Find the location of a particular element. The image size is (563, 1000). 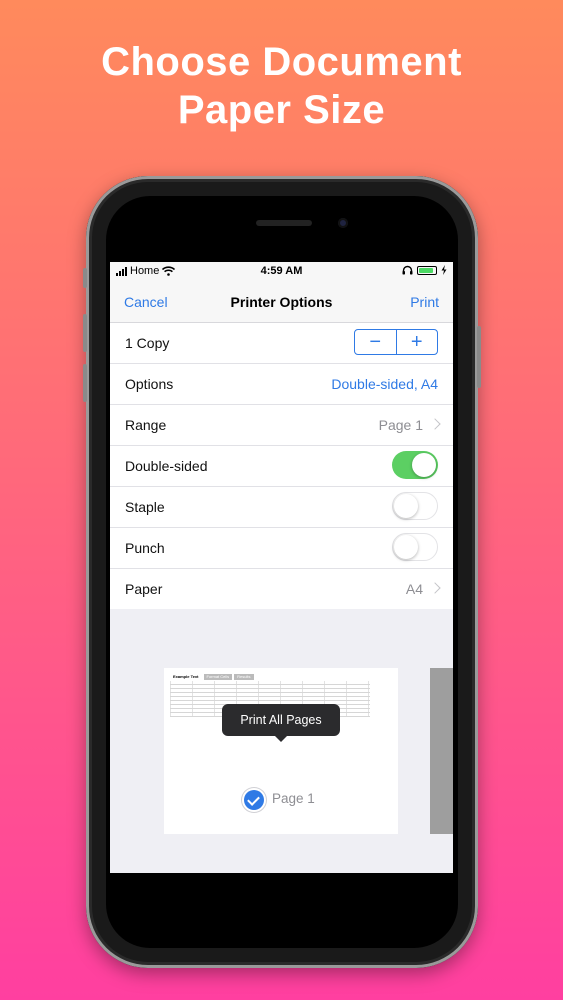

staple-toggle is located at coordinates (415, 506).